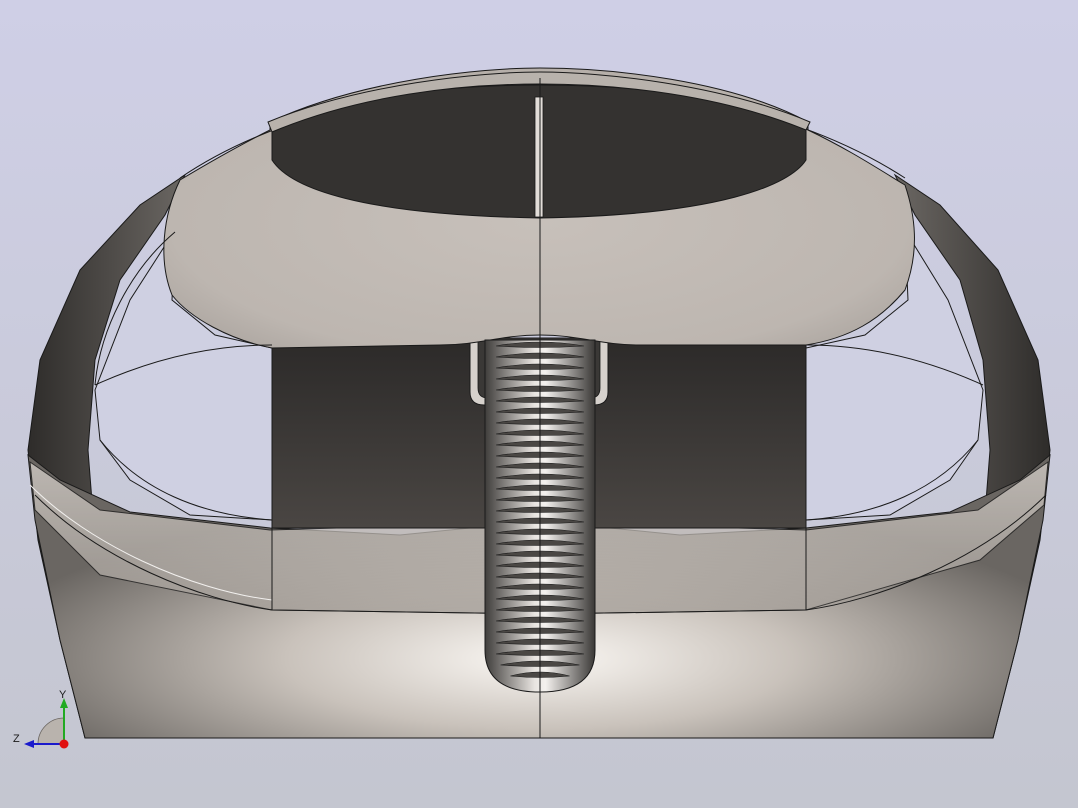 This screenshot has height=808, width=1078. I want to click on triad-quadrant, so click(51, 731).